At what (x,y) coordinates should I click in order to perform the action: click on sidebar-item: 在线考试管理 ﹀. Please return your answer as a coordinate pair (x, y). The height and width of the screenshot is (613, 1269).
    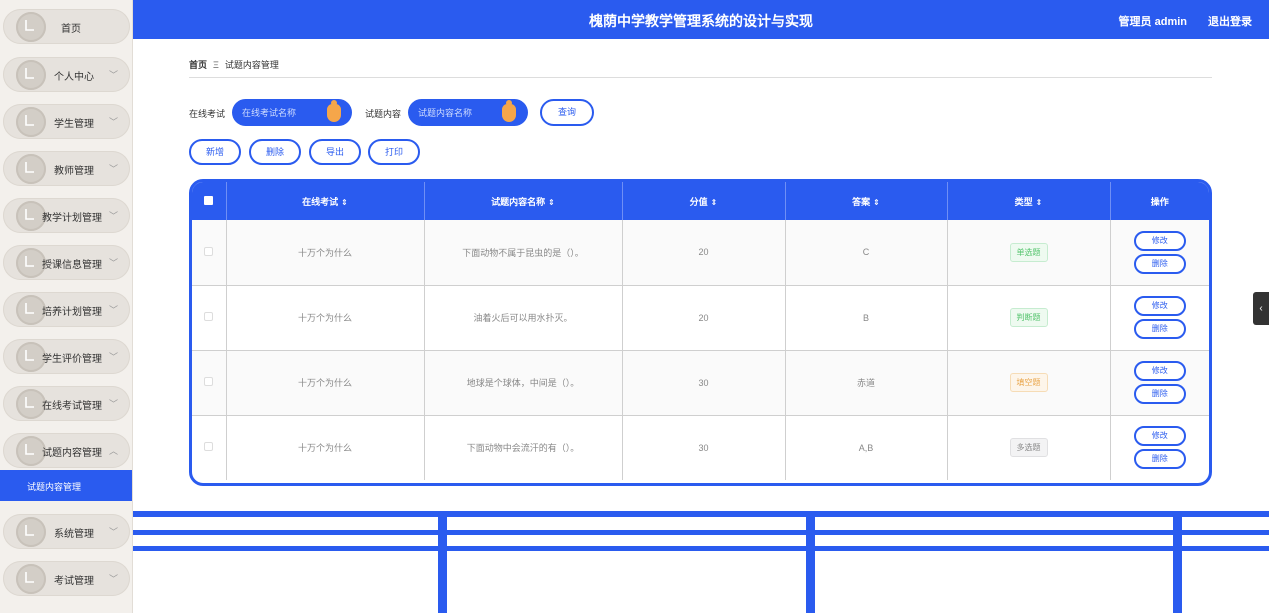
    Looking at the image, I should click on (66, 403).